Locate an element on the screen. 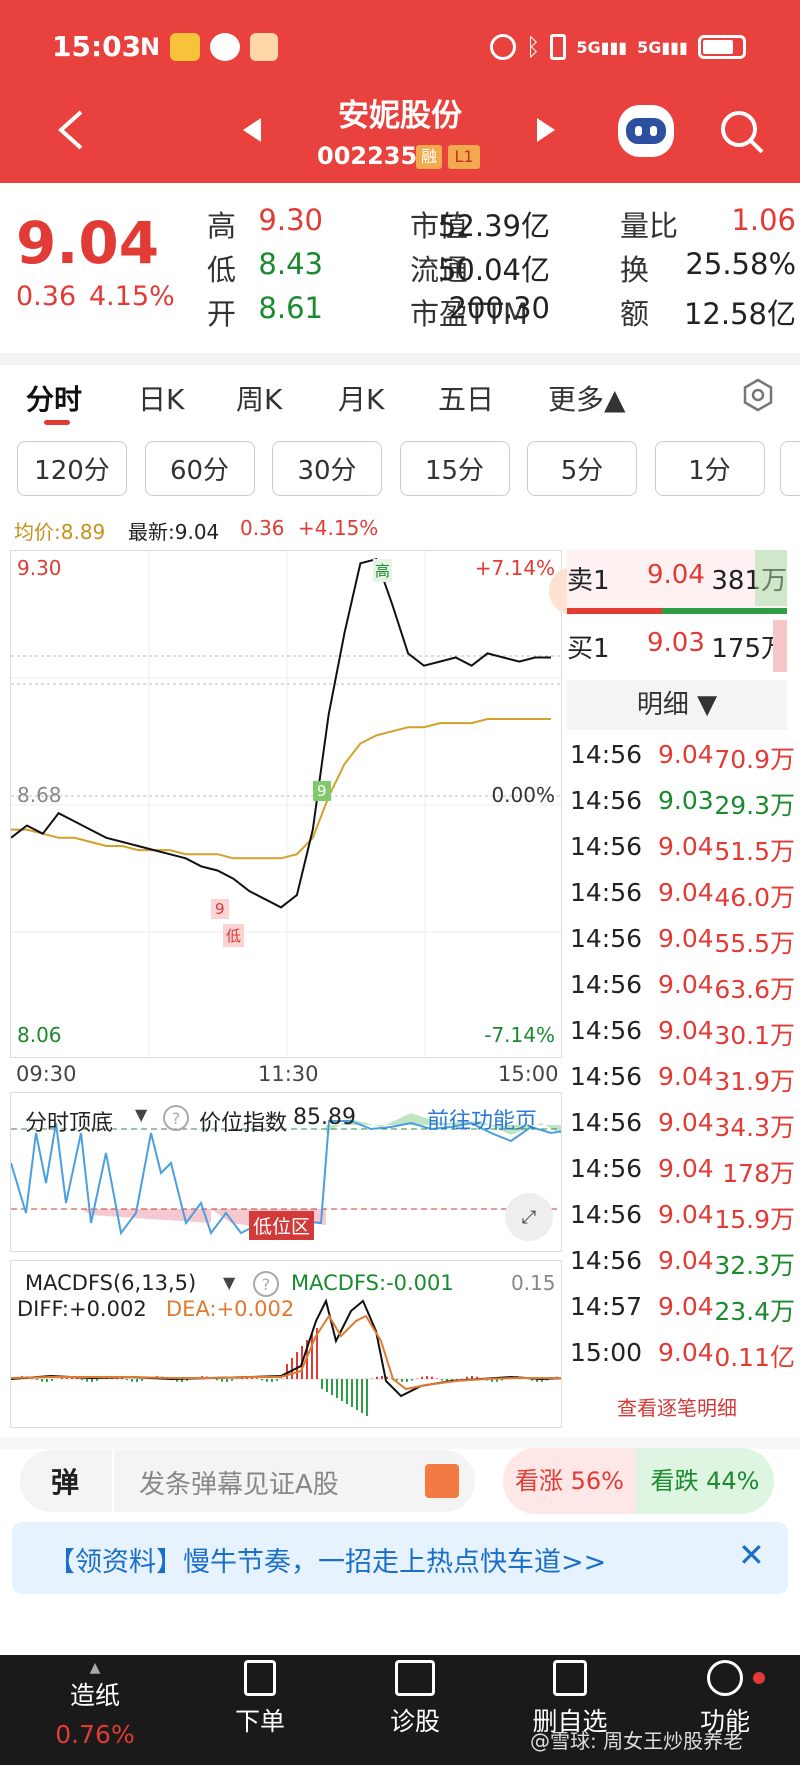  tab-4: 五日 is located at coordinates (466, 398).